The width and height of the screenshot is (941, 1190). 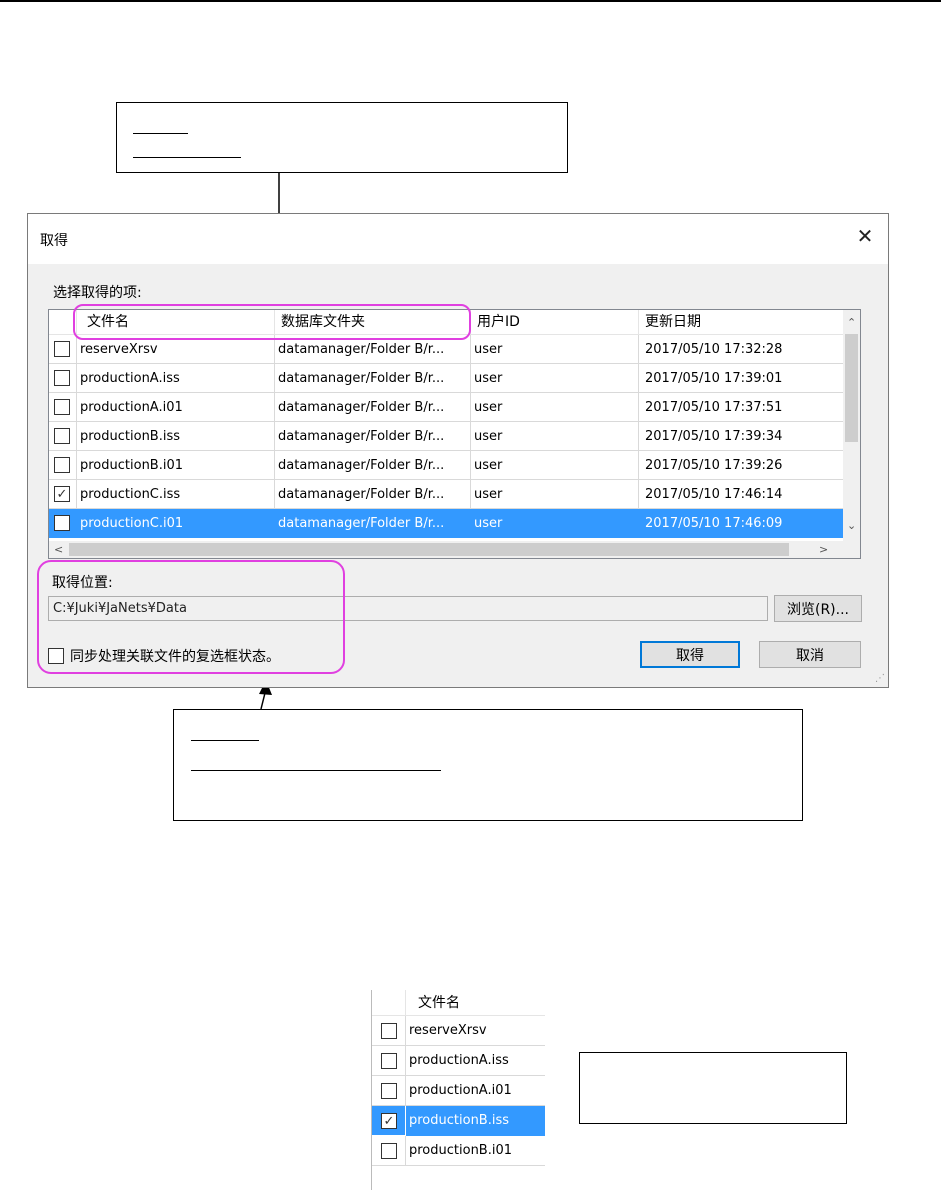 What do you see at coordinates (851, 388) in the screenshot?
I see `vertical-scroll-thumb` at bounding box center [851, 388].